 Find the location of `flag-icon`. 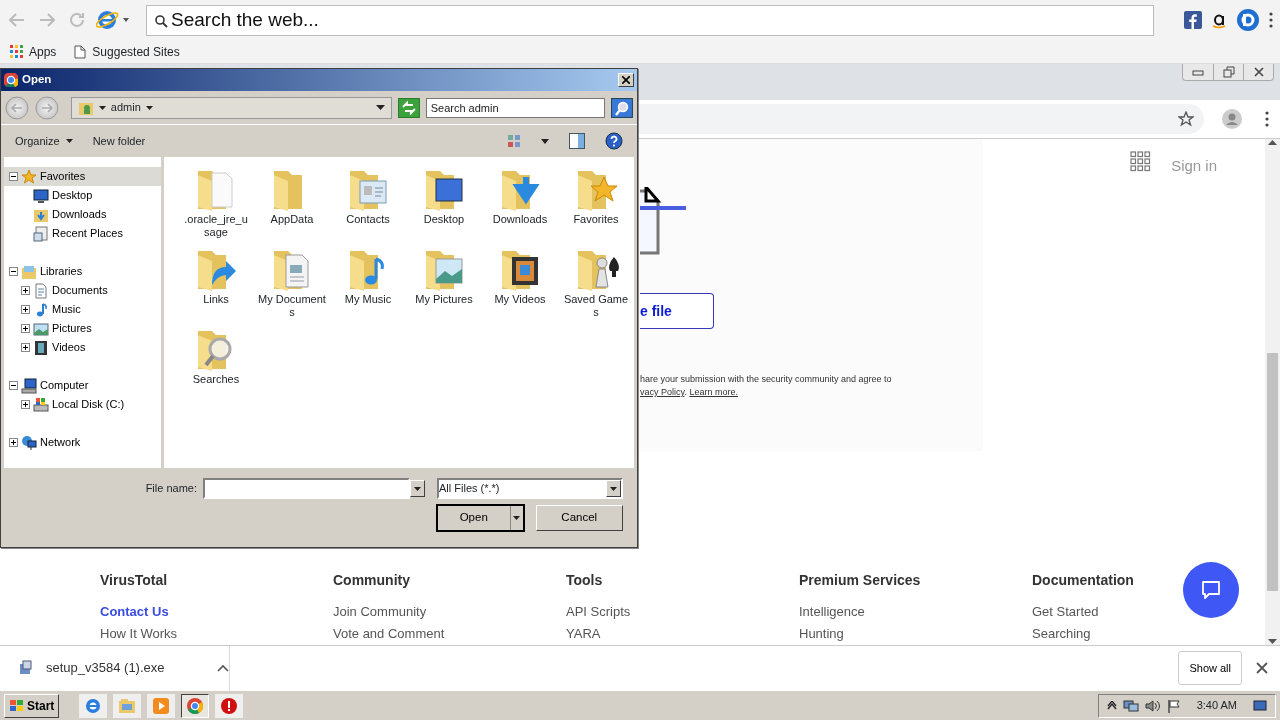

flag-icon is located at coordinates (1173, 705).